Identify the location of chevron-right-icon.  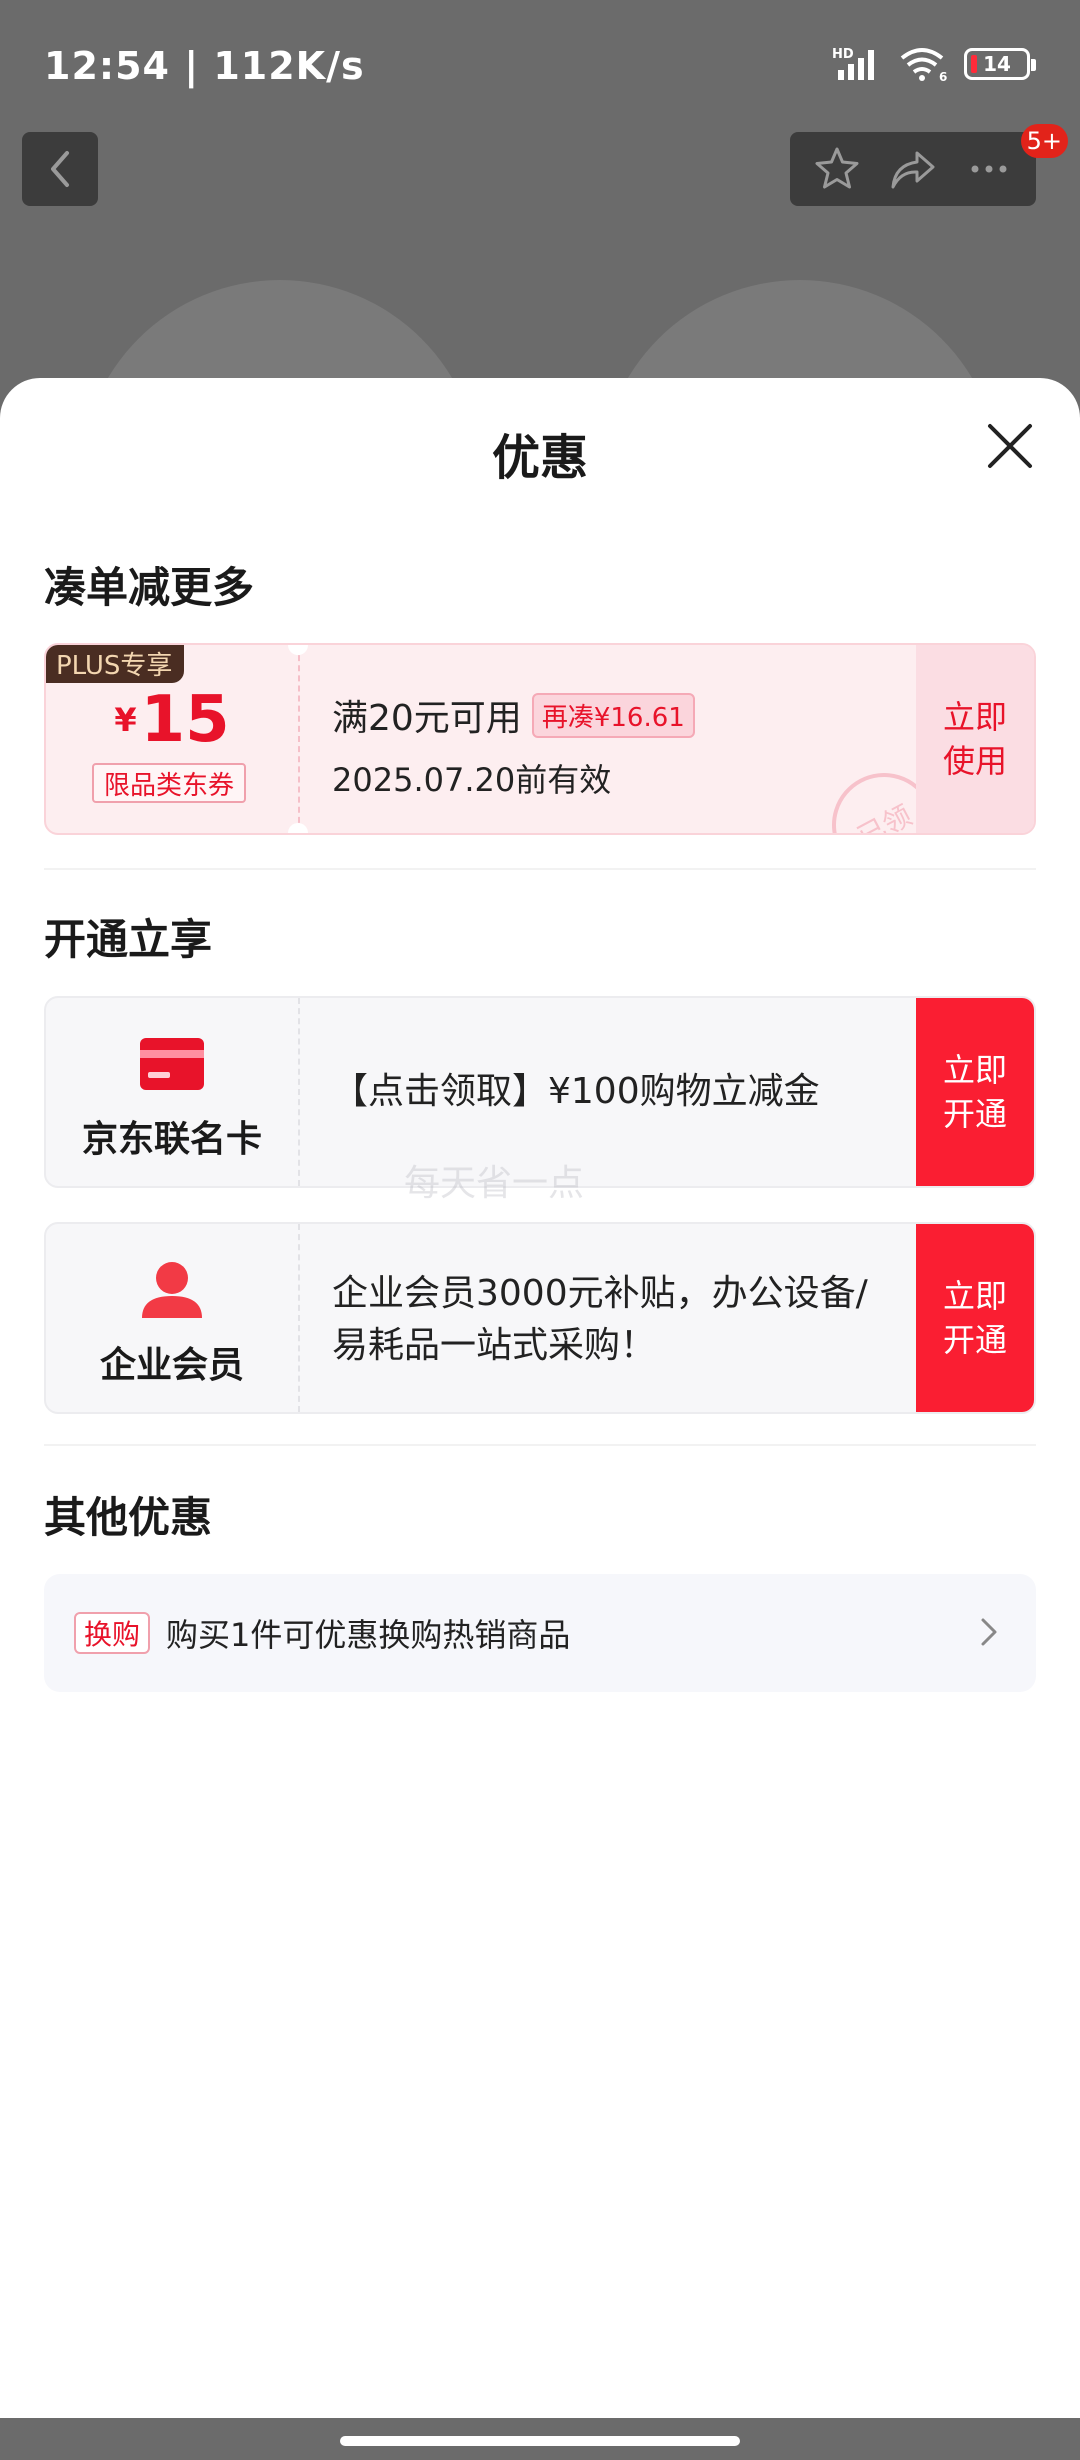
(989, 1632).